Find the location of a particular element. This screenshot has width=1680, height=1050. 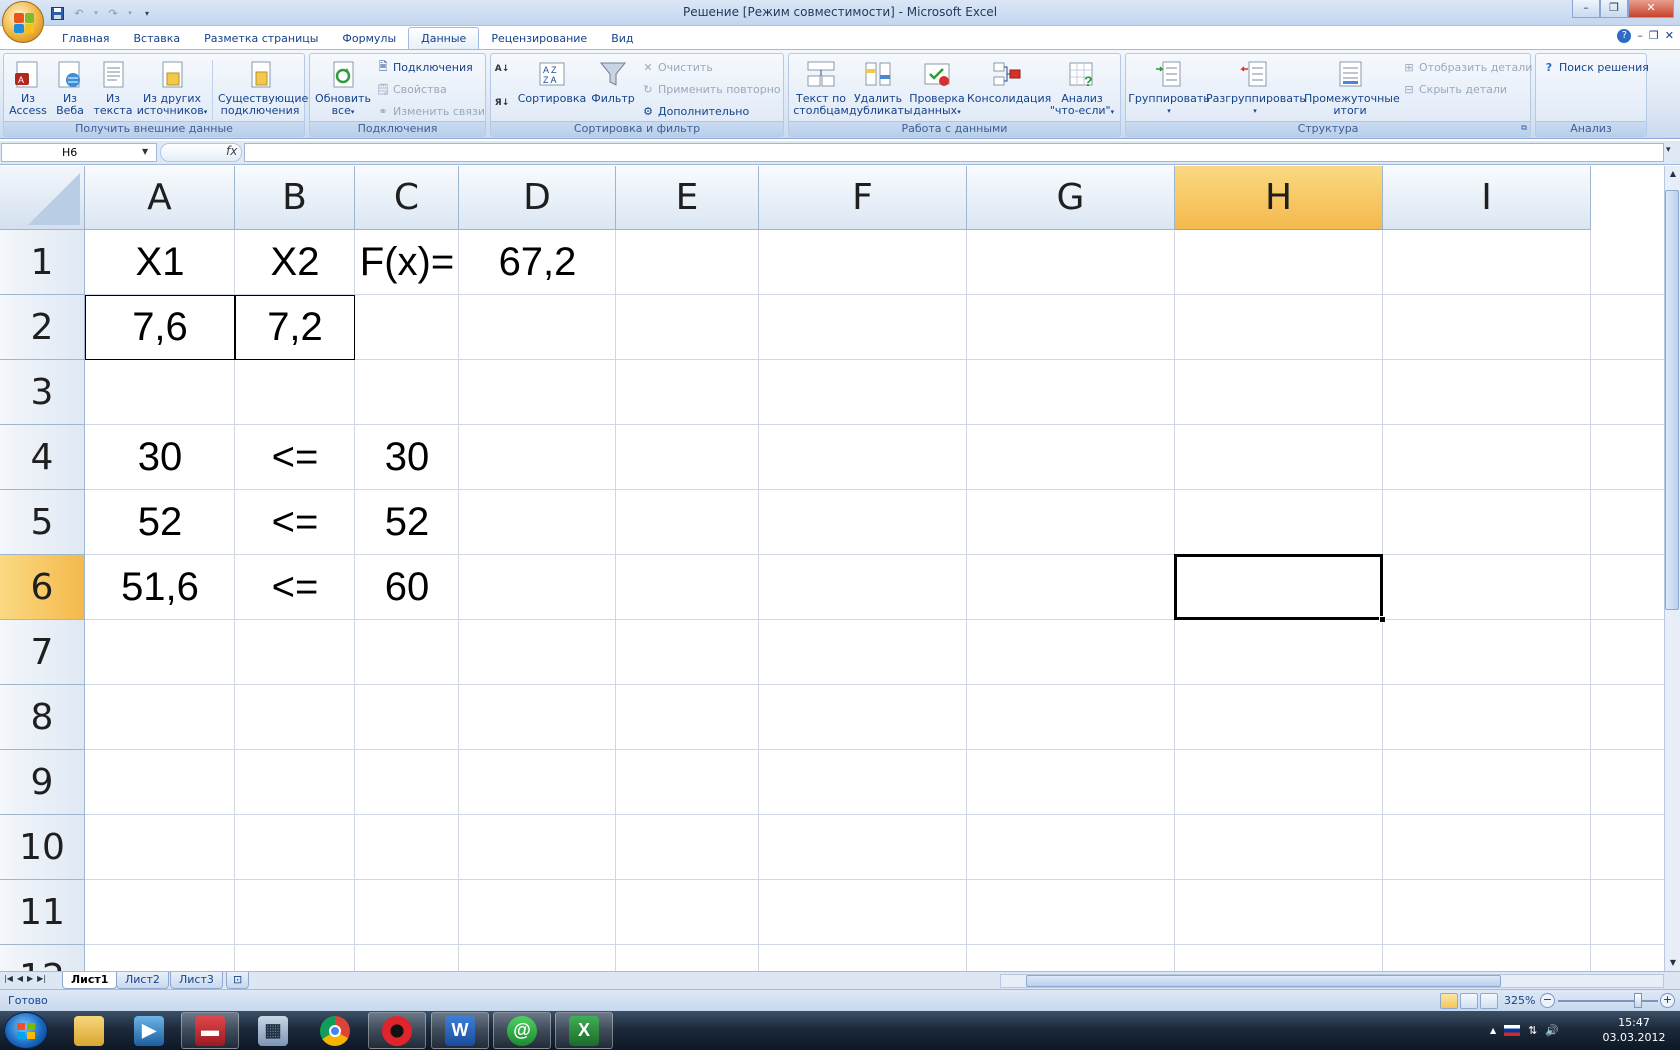

workbook-close-icon: ✕ is located at coordinates (1669, 36).